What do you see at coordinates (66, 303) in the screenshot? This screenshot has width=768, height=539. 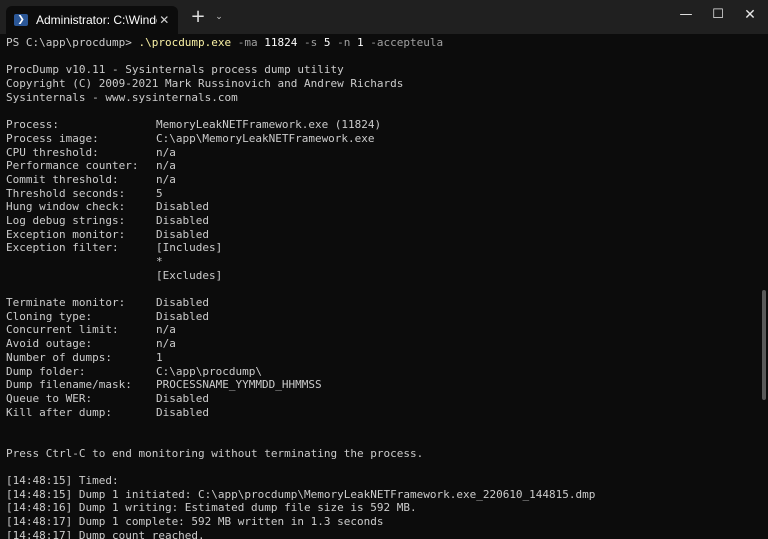 I see `setting-label: Terminate monitor:` at bounding box center [66, 303].